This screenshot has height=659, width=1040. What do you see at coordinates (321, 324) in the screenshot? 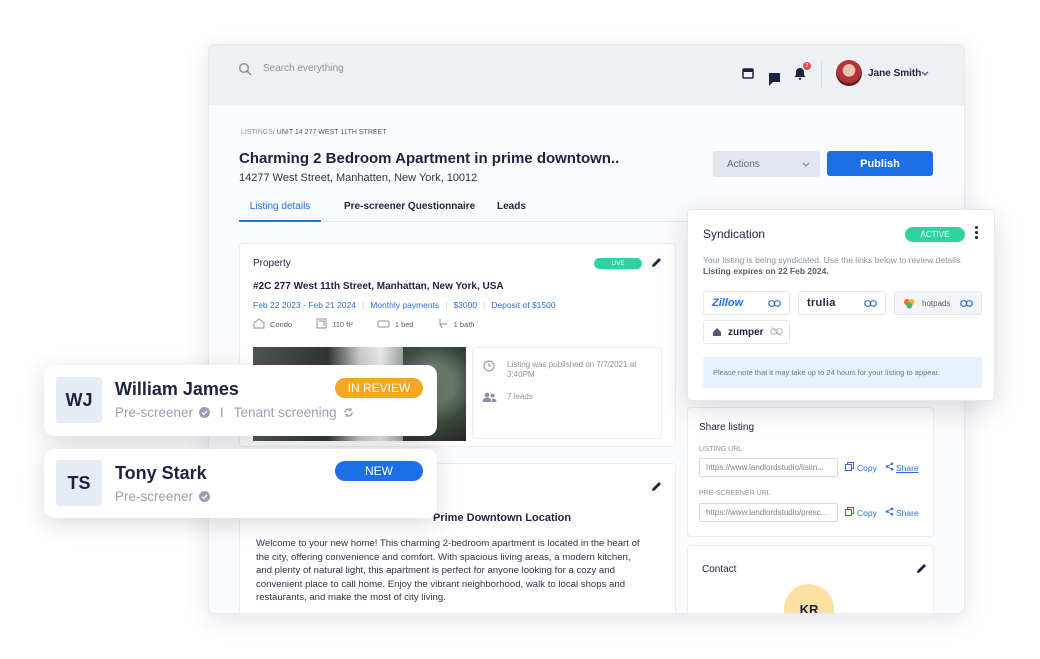
I see `area-icon` at bounding box center [321, 324].